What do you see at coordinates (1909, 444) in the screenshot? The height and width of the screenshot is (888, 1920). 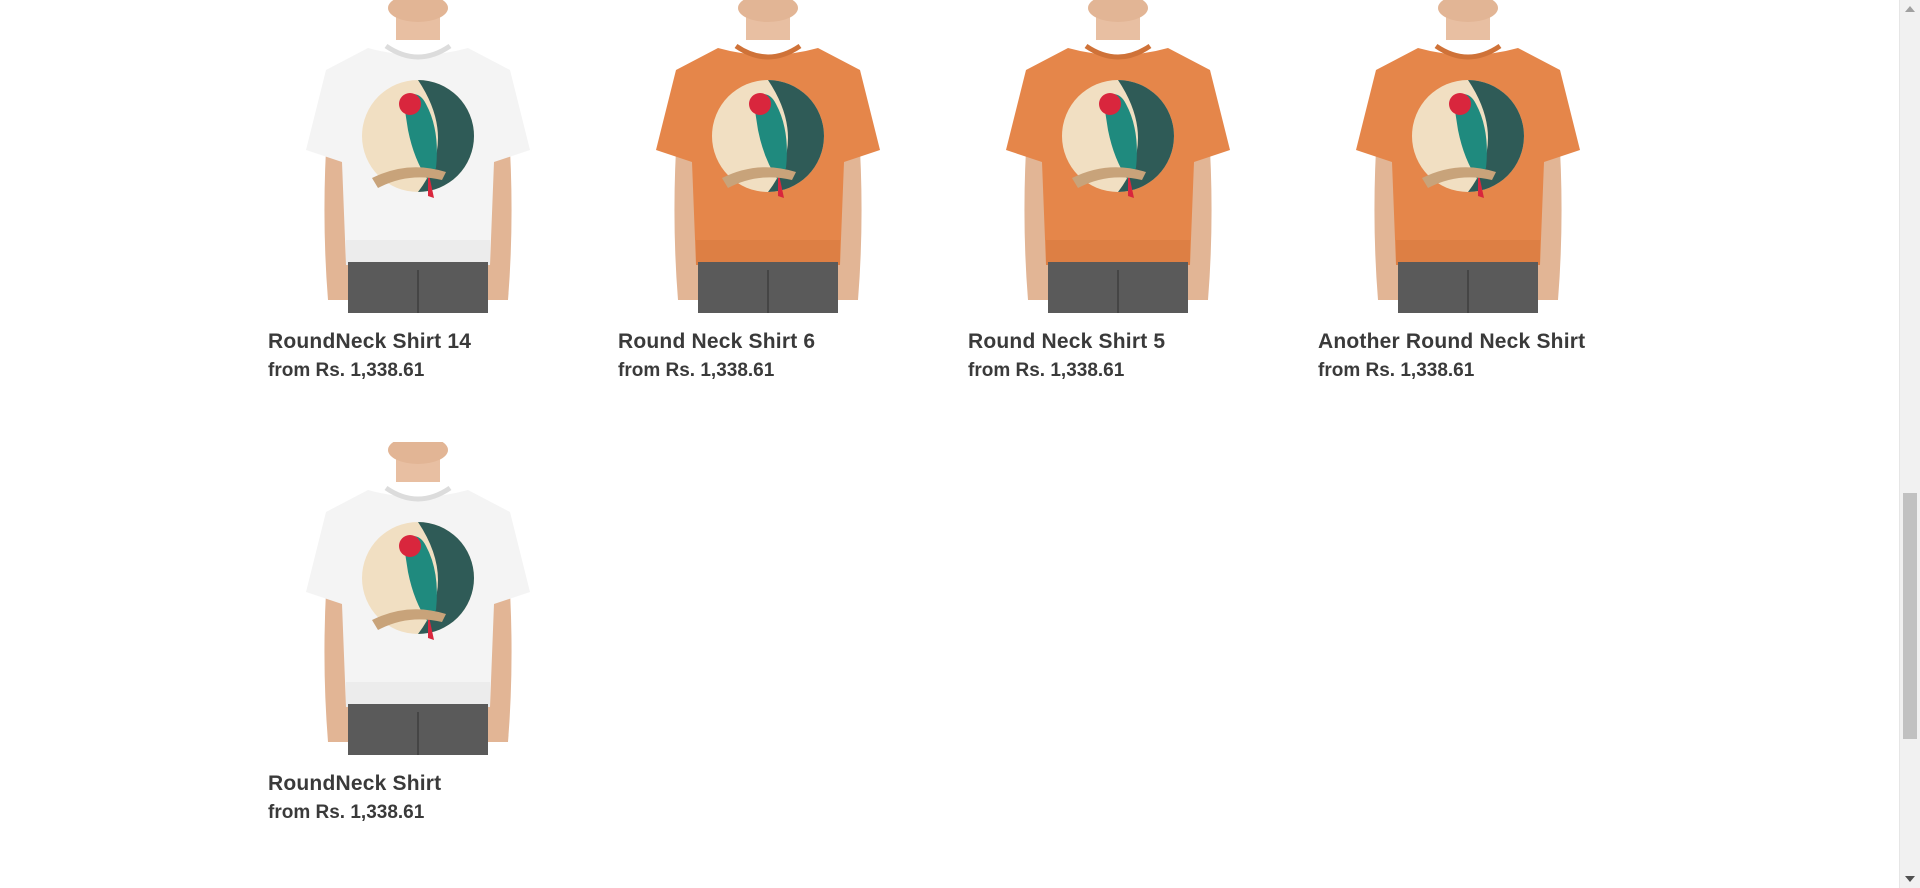 I see `page-scrollbar` at bounding box center [1909, 444].